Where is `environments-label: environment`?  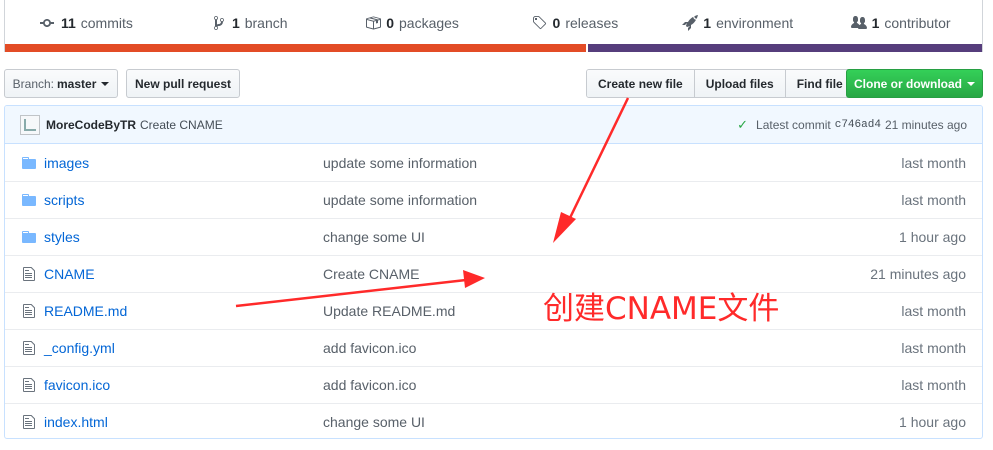 environments-label: environment is located at coordinates (755, 22).